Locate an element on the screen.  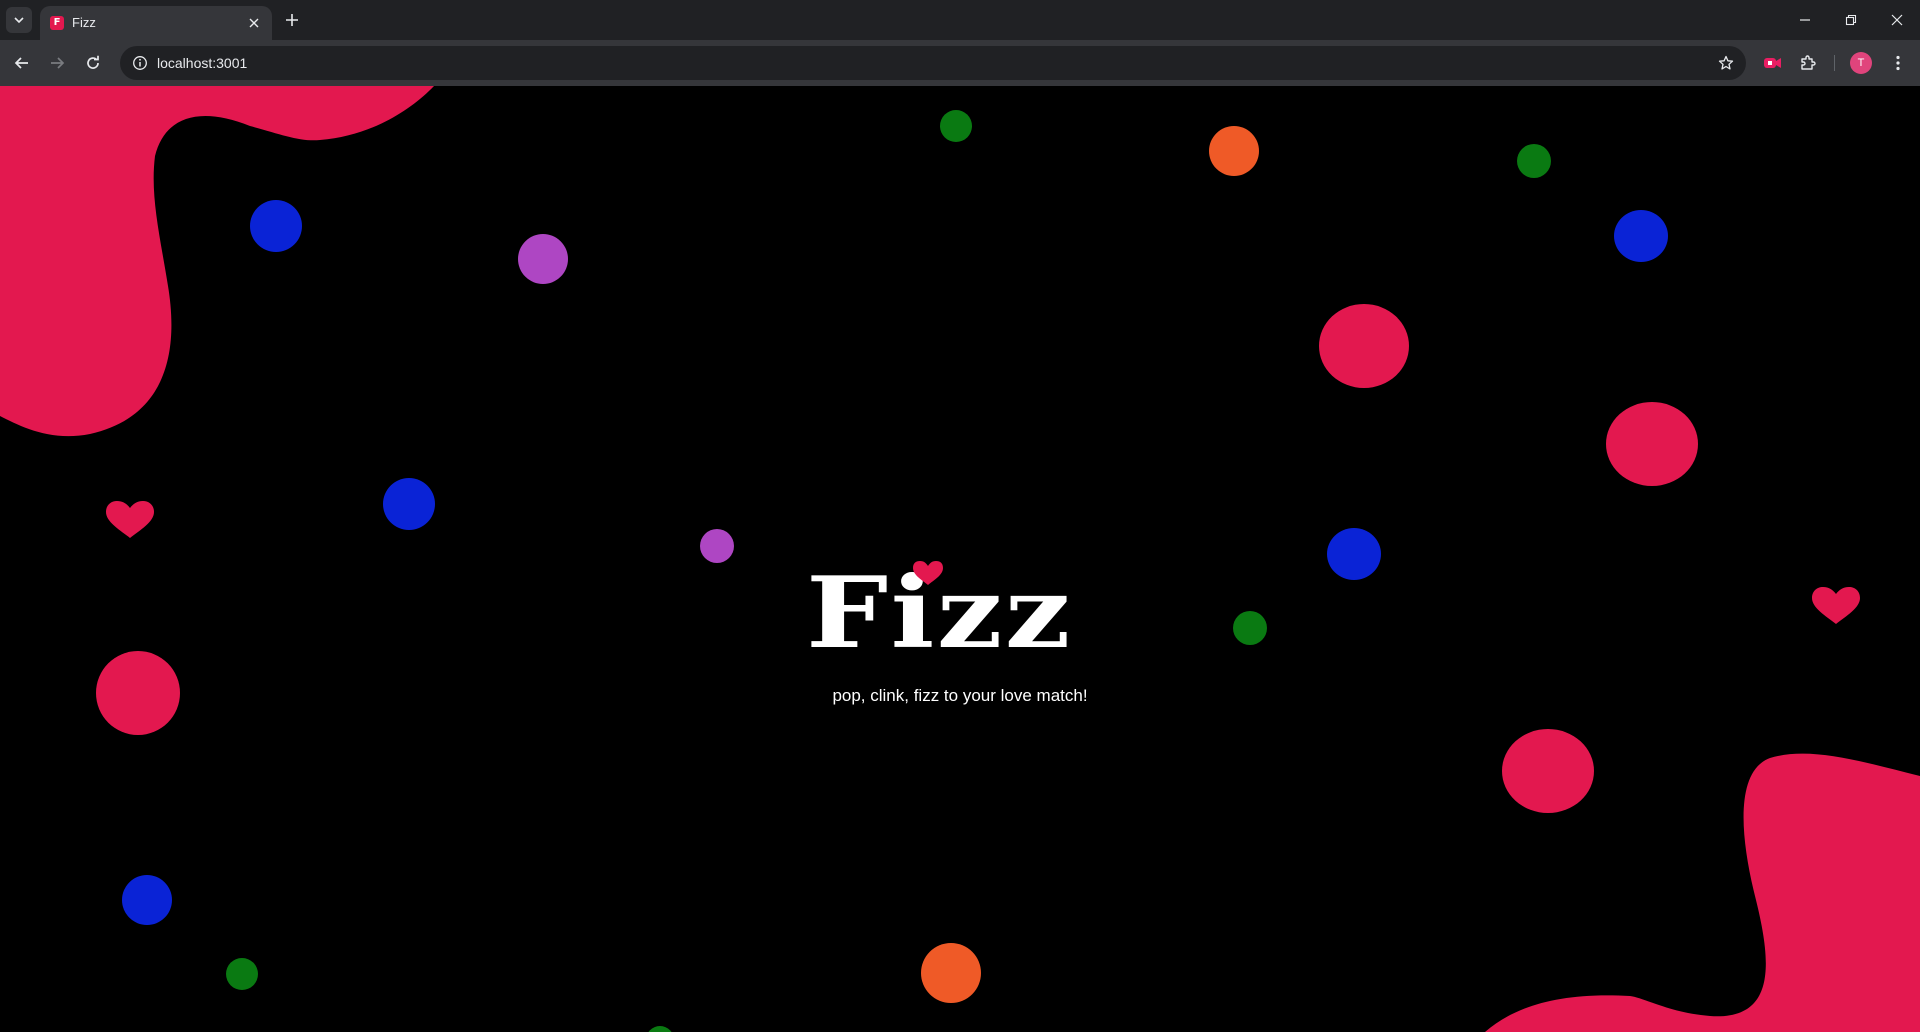
pink-blob-top-left is located at coordinates (217, 261).